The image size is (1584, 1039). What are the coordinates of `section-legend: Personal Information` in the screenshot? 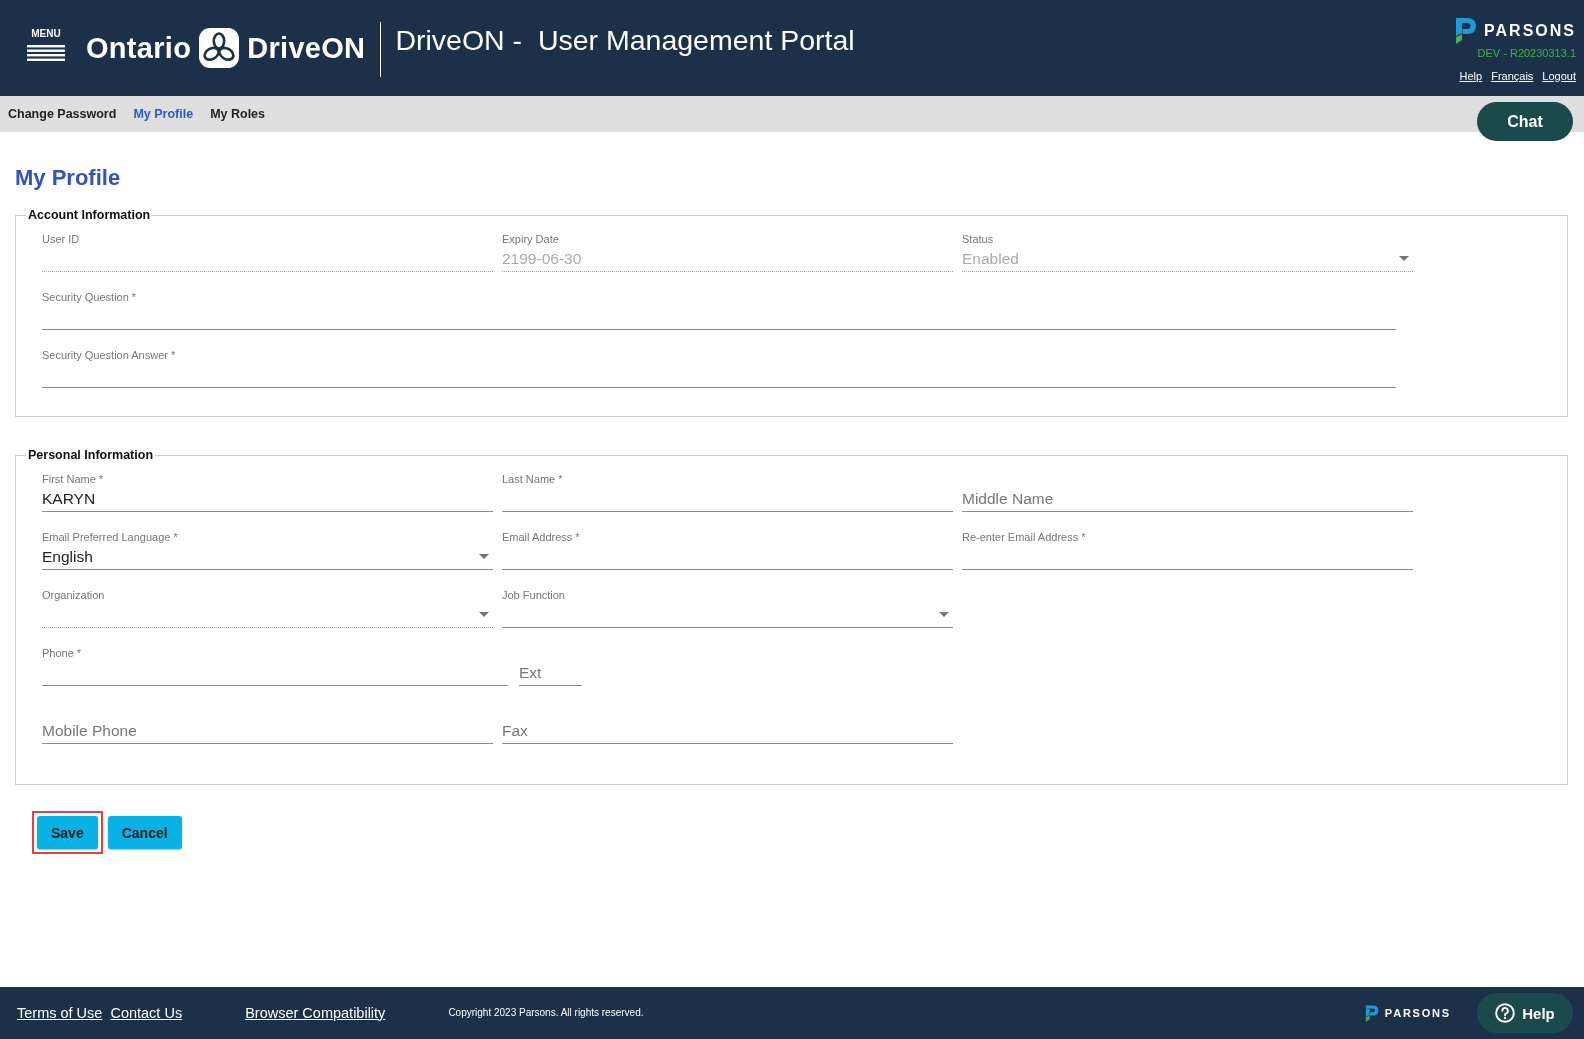 It's located at (91, 455).